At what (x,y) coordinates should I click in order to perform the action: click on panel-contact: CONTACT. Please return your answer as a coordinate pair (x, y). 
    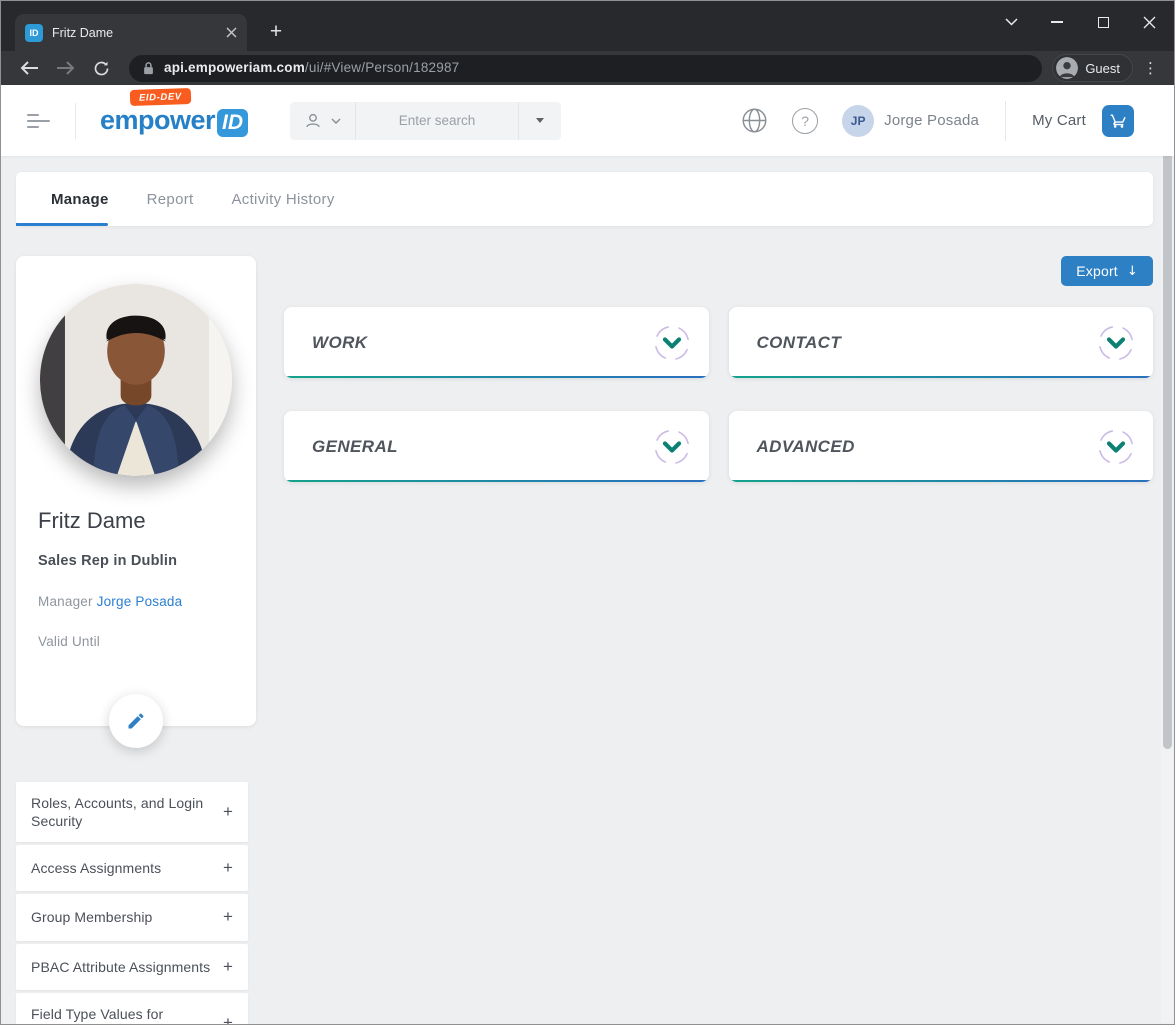
    Looking at the image, I should click on (940, 342).